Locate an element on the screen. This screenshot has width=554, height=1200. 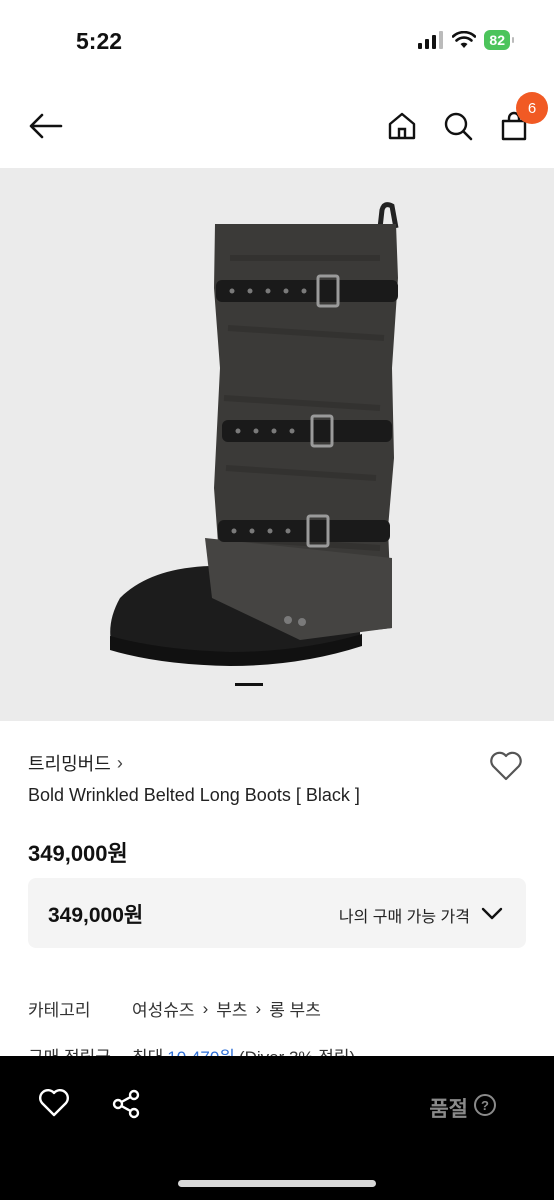
status-icons: 82 is located at coordinates (466, 40).